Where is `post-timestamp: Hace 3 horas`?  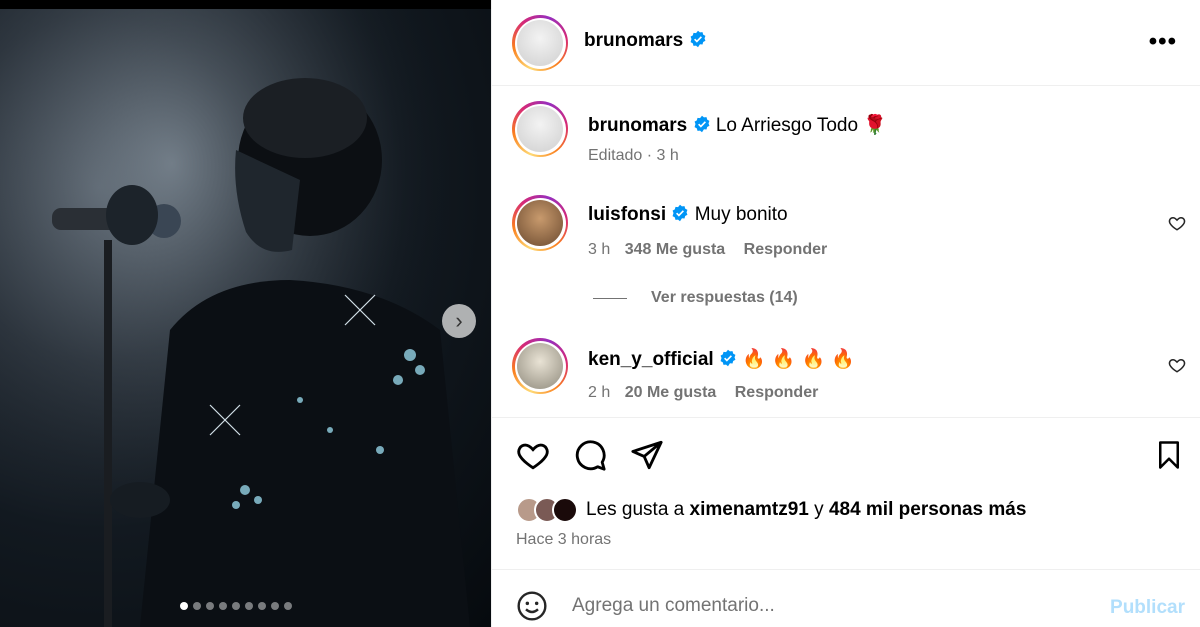 post-timestamp: Hace 3 horas is located at coordinates (563, 540).